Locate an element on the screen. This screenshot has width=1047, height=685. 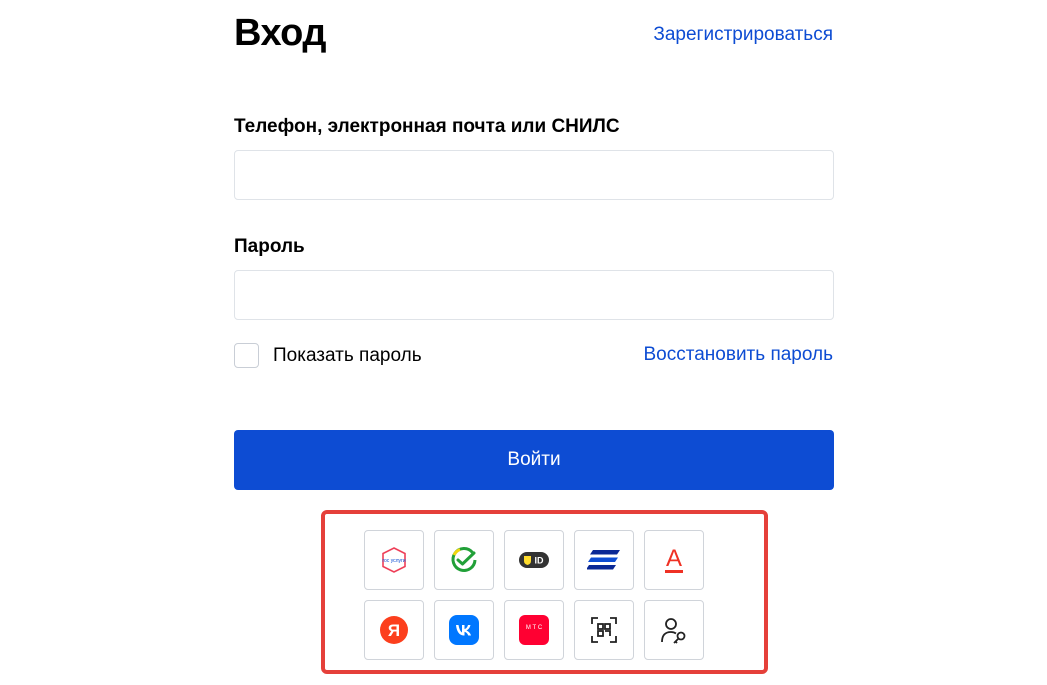
login-field is located at coordinates (534, 175).